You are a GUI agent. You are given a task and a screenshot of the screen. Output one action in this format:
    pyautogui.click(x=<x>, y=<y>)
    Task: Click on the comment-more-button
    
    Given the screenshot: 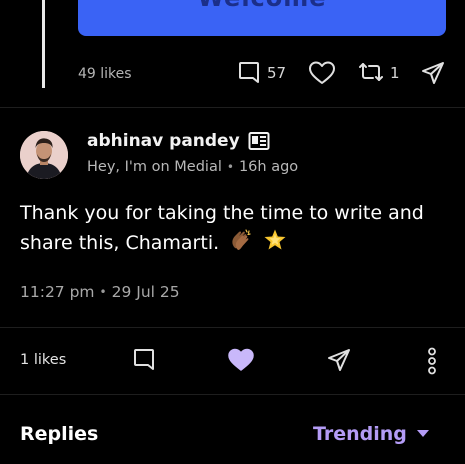 What is the action you would take?
    pyautogui.click(x=432, y=363)
    